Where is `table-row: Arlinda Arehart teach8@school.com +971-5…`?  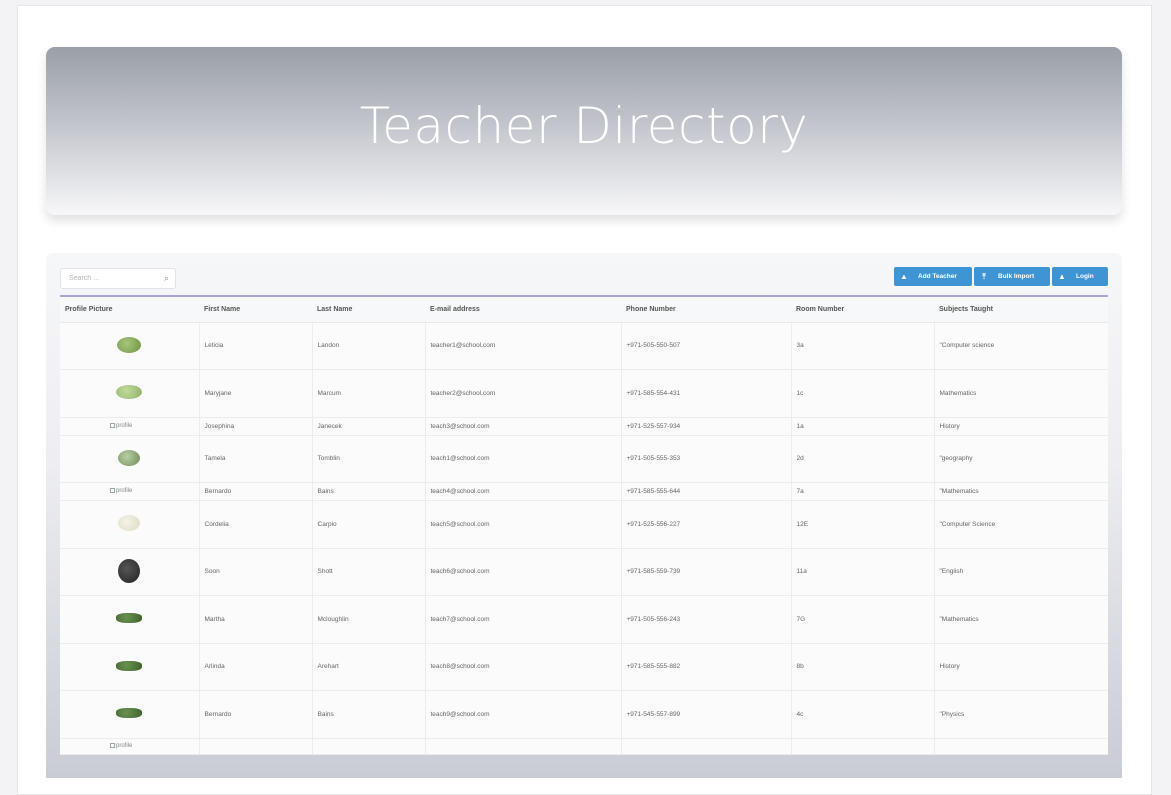 table-row: Arlinda Arehart teach8@school.com +971-5… is located at coordinates (584, 667).